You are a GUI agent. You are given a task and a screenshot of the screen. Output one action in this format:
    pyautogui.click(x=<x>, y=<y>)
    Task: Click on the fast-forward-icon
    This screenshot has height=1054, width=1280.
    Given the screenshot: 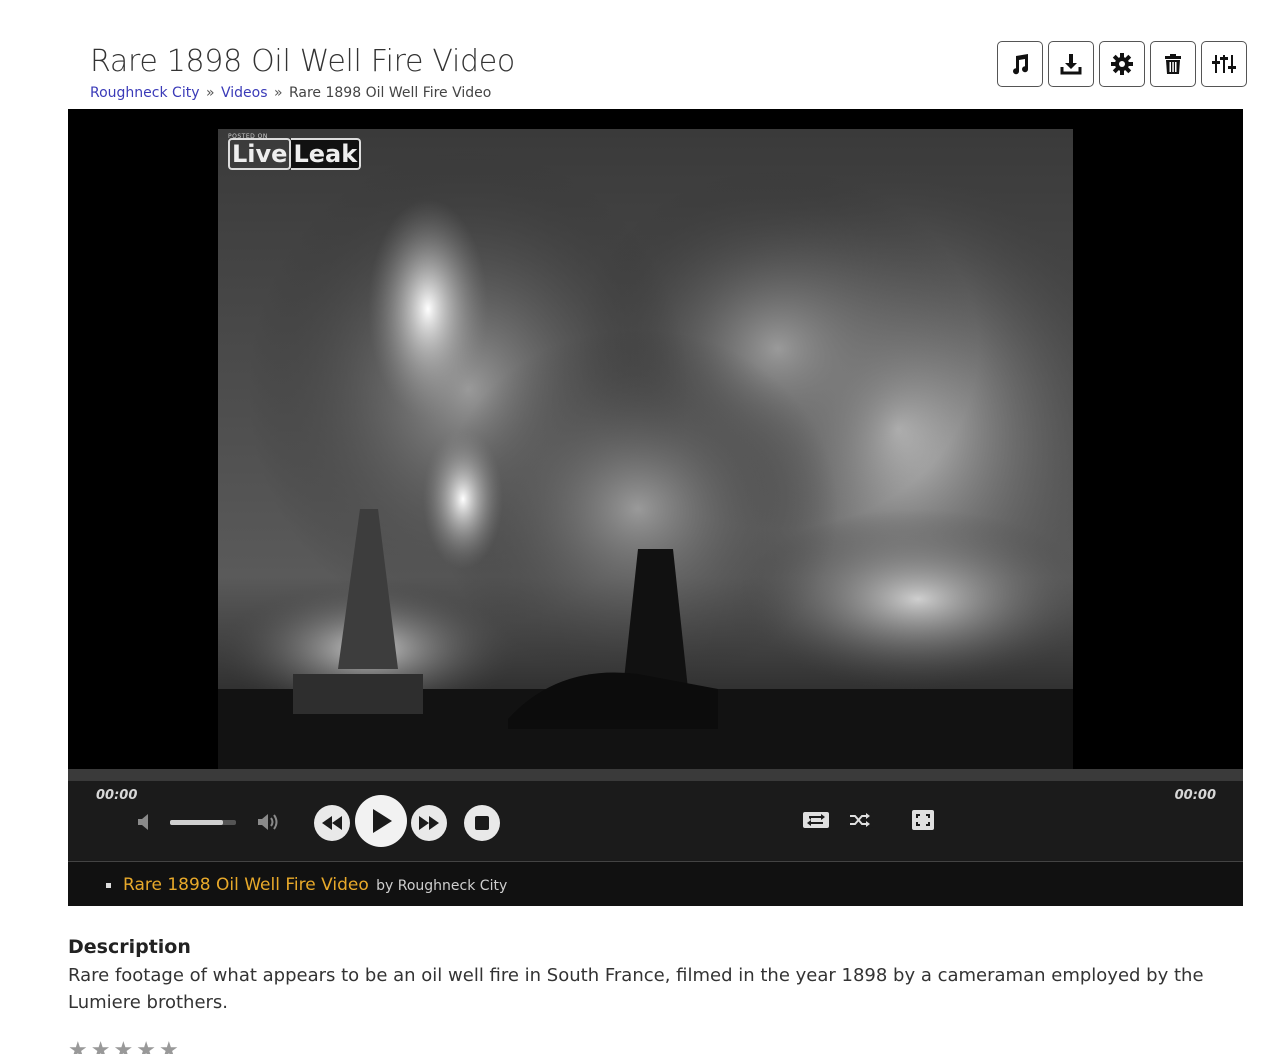 What is the action you would take?
    pyautogui.click(x=429, y=823)
    